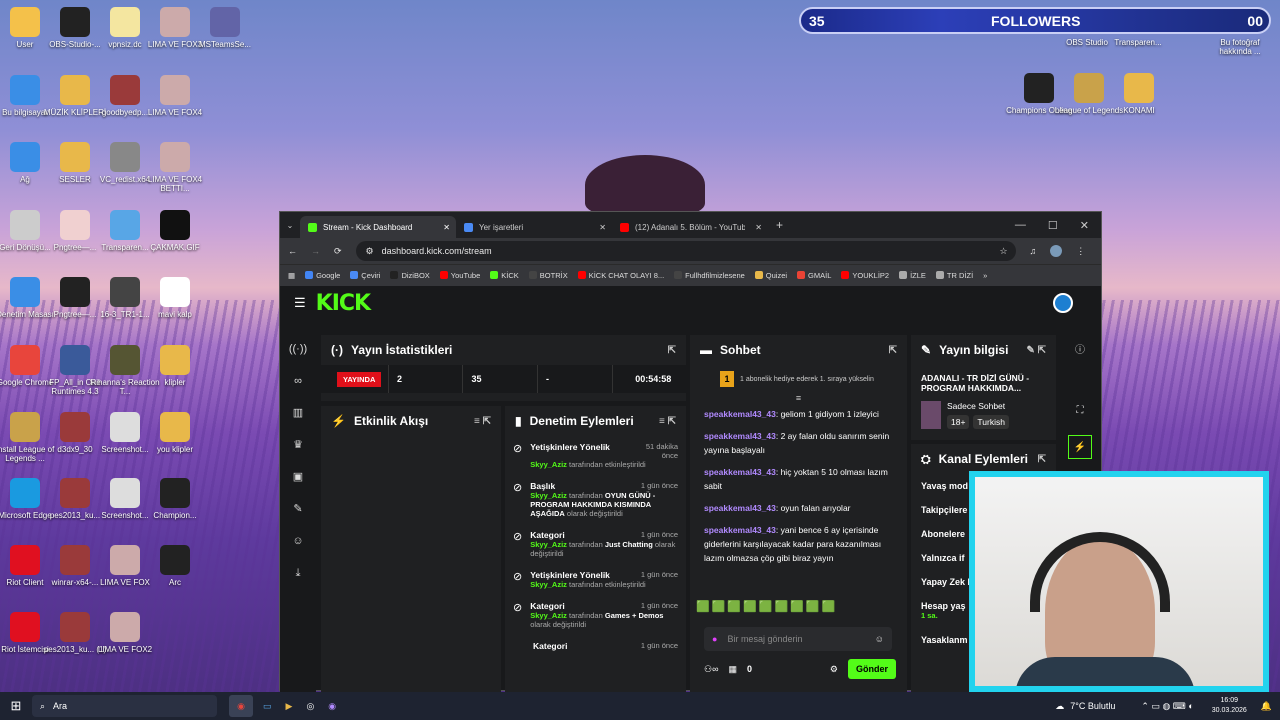 This screenshot has height=720, width=1280. What do you see at coordinates (871, 669) in the screenshot?
I see `send-button: Gönder` at bounding box center [871, 669].